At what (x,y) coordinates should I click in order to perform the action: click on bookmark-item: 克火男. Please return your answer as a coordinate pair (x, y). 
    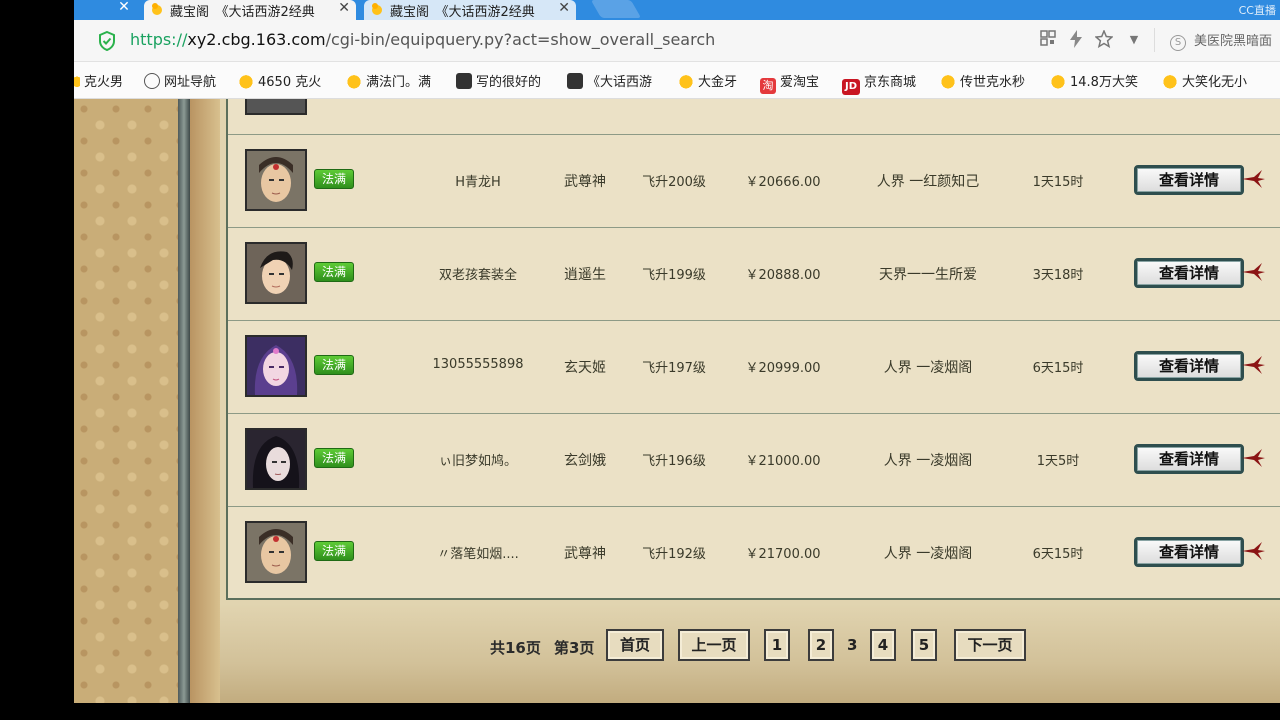
    Looking at the image, I should click on (98, 81).